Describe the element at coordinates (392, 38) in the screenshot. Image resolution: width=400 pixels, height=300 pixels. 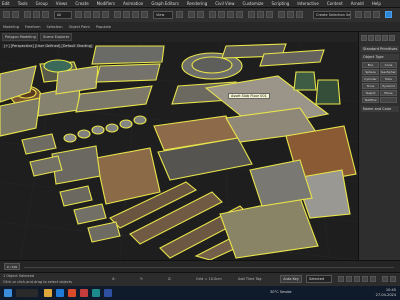
I see `display-tab-icon` at that location.